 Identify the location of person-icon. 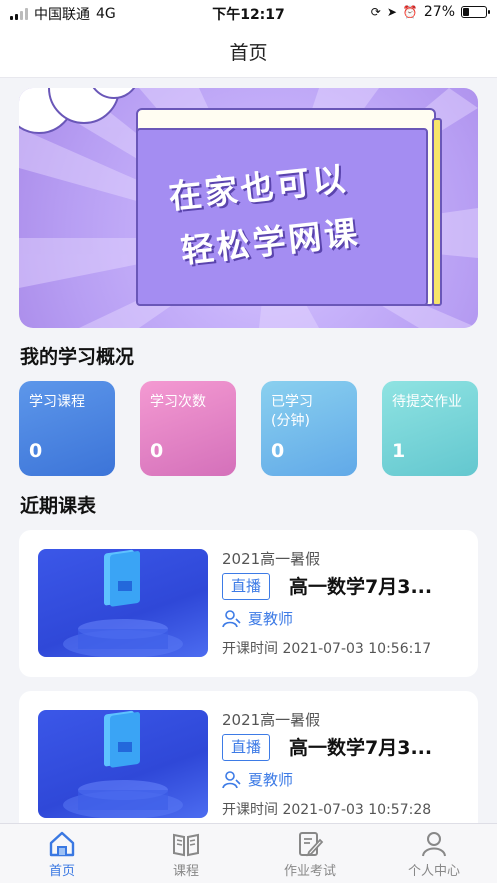
(434, 844).